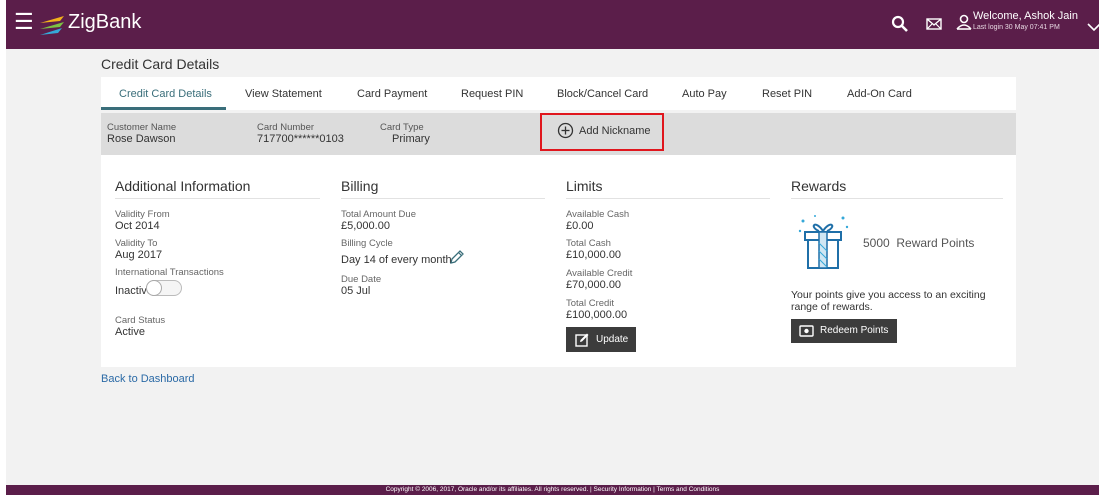 The image size is (1099, 495). What do you see at coordinates (183, 186) in the screenshot?
I see `additional-info-title: Additional Information` at bounding box center [183, 186].